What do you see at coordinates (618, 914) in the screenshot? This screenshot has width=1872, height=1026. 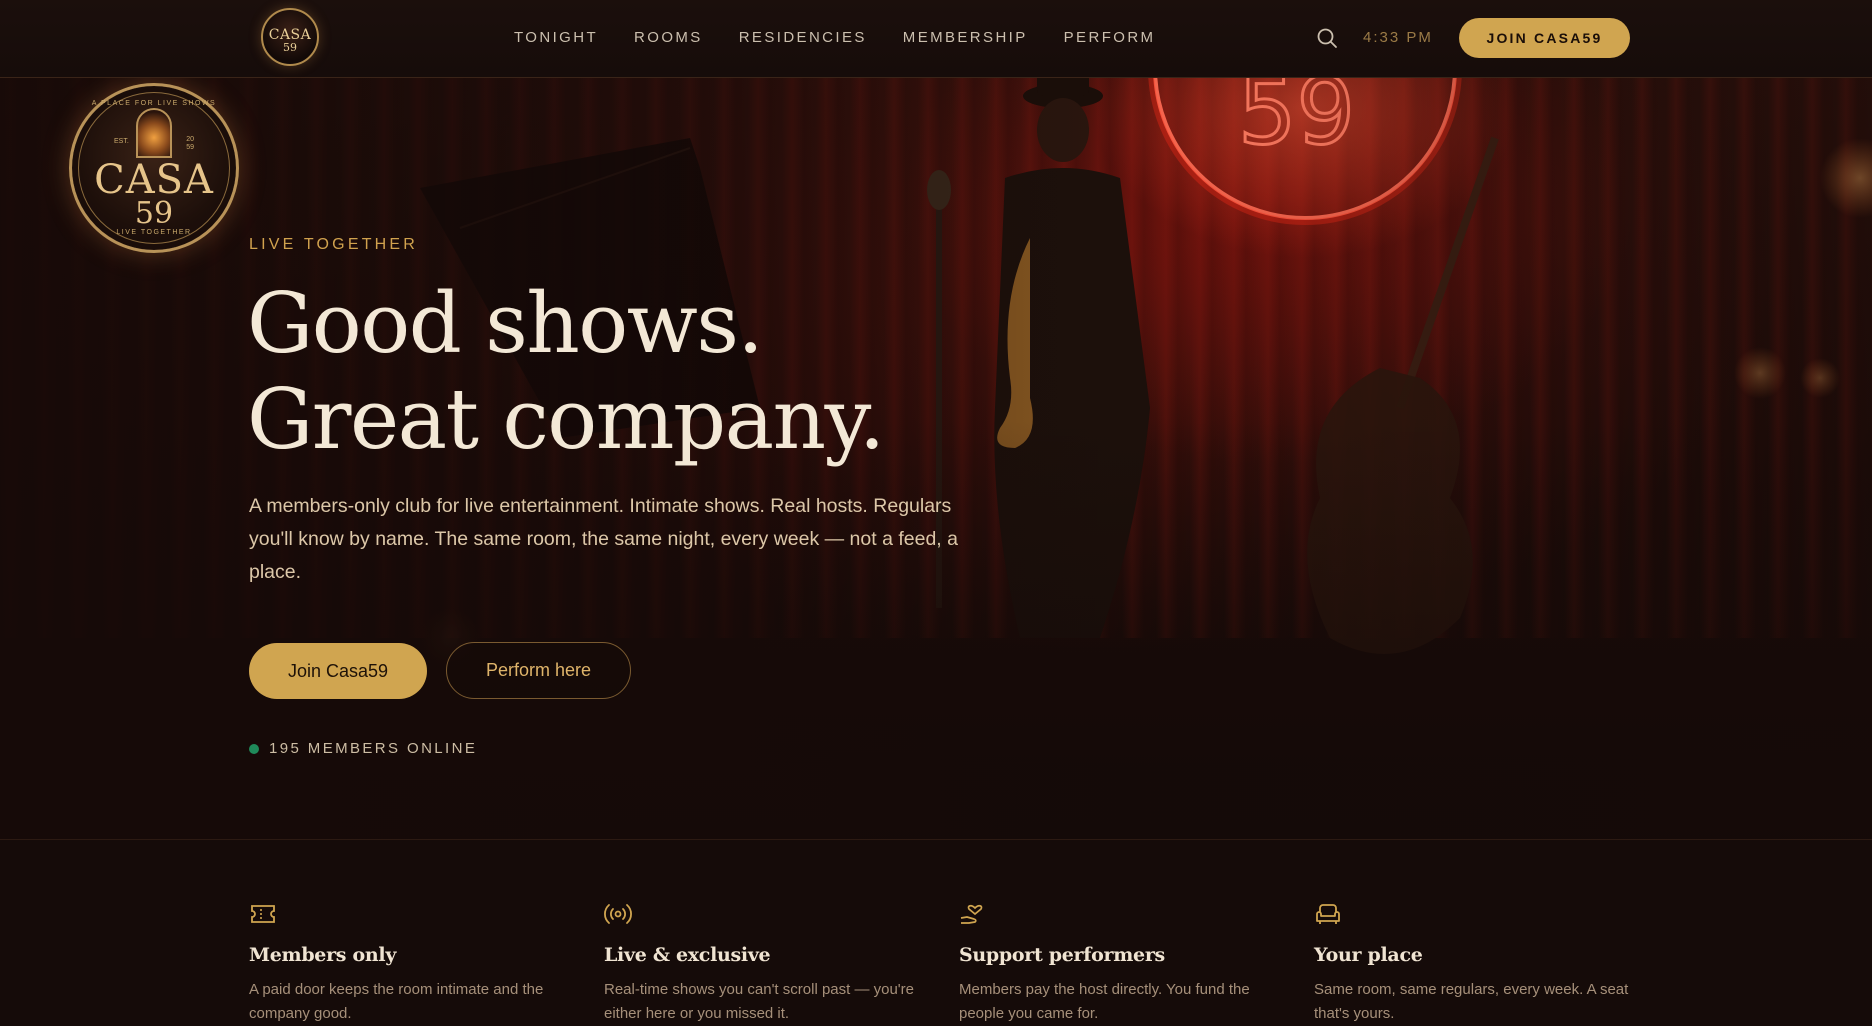 I see `broadcast-icon` at bounding box center [618, 914].